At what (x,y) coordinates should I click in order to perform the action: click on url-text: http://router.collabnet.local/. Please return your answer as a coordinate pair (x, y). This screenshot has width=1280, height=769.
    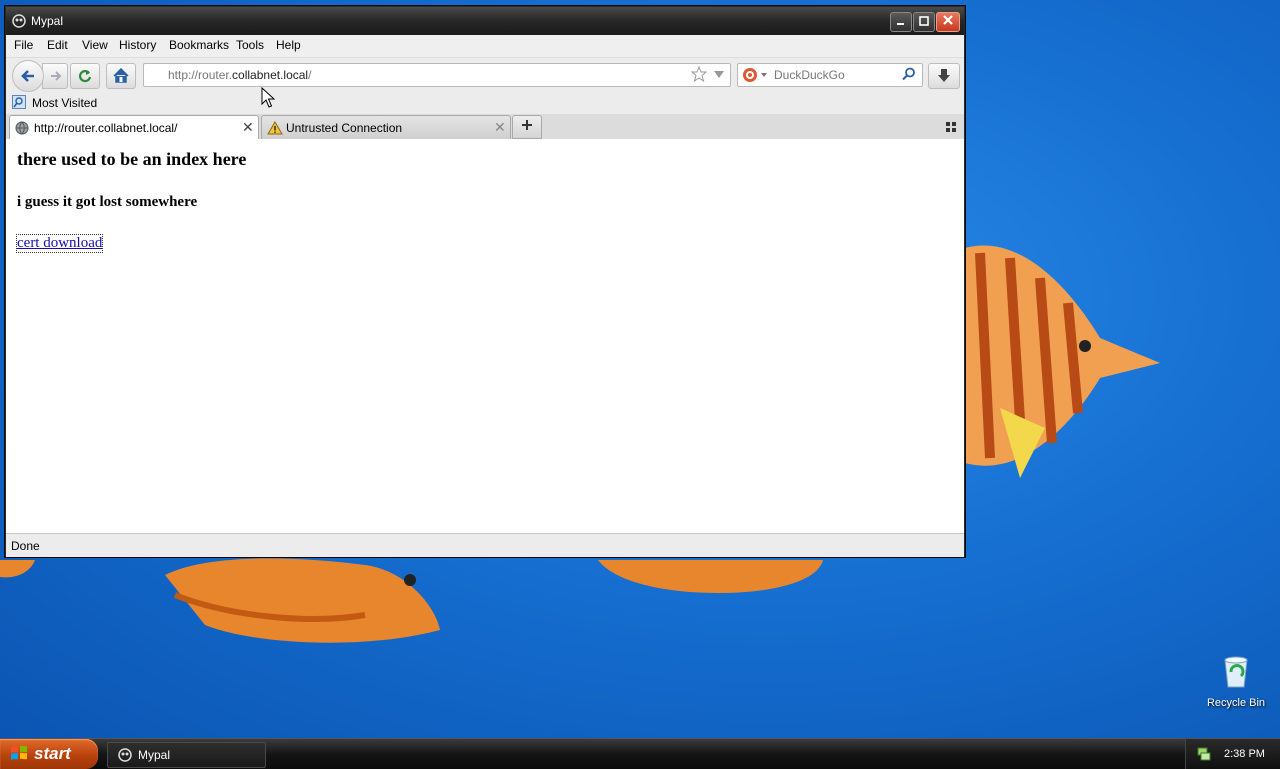
    Looking at the image, I should click on (239, 75).